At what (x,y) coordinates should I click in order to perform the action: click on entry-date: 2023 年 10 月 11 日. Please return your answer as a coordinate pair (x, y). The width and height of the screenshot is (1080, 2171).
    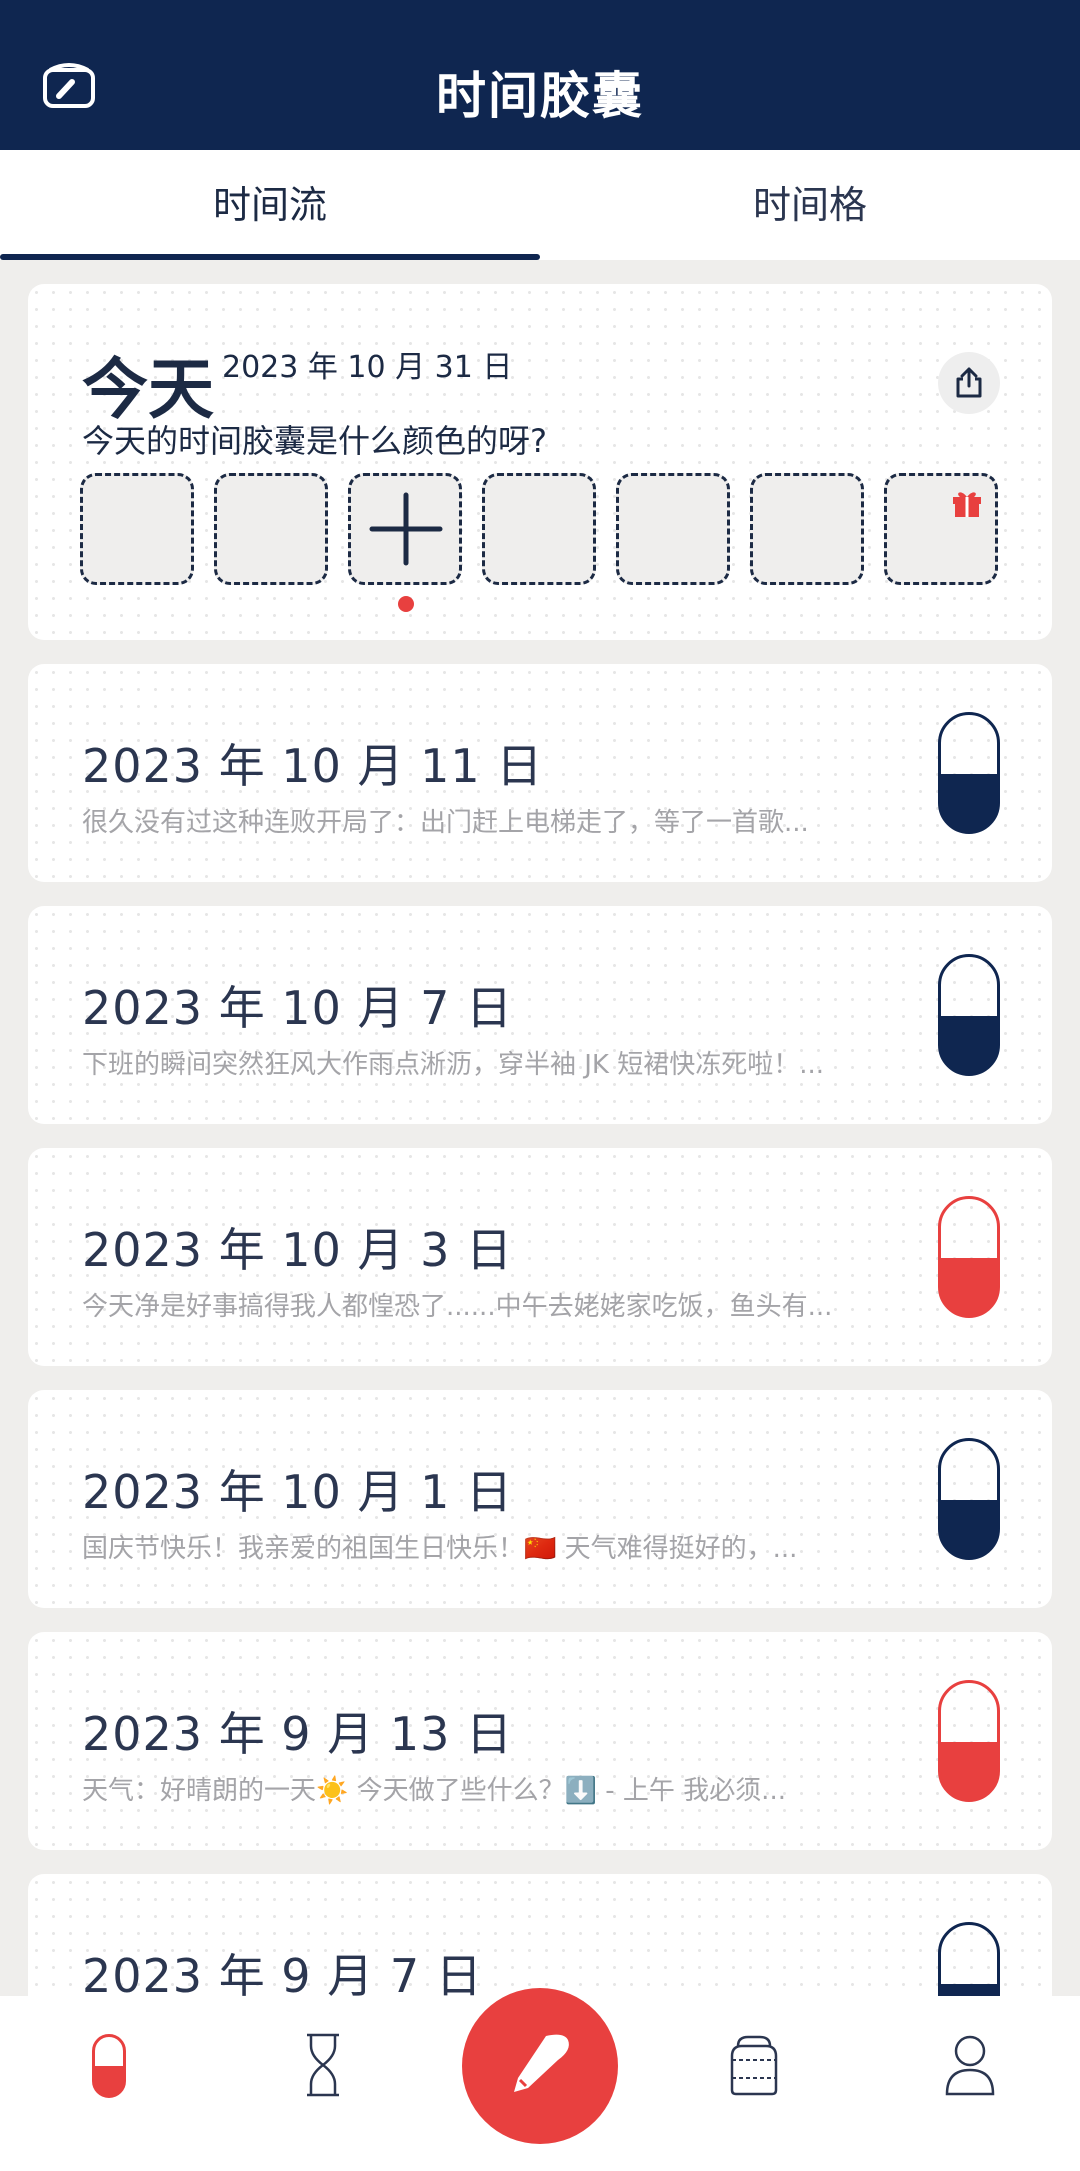
    Looking at the image, I should click on (313, 766).